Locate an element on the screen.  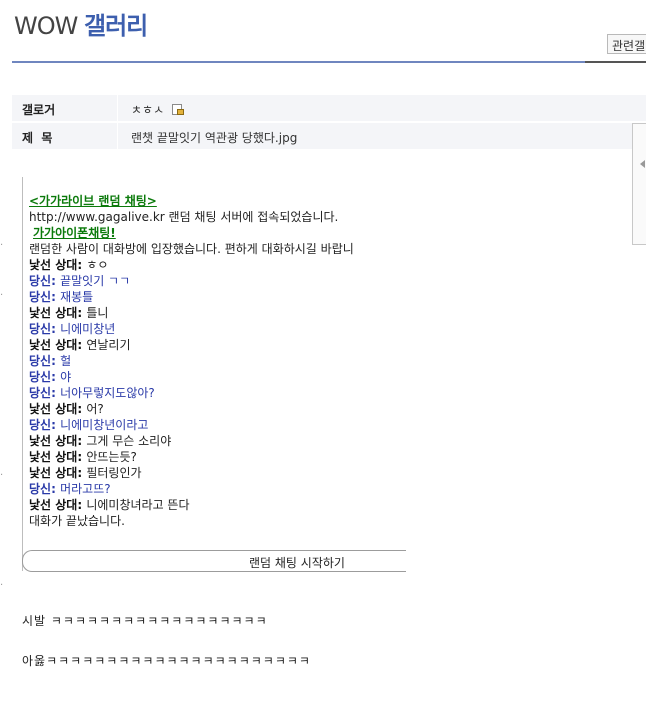
author-label: 갤로거 is located at coordinates (39, 110).